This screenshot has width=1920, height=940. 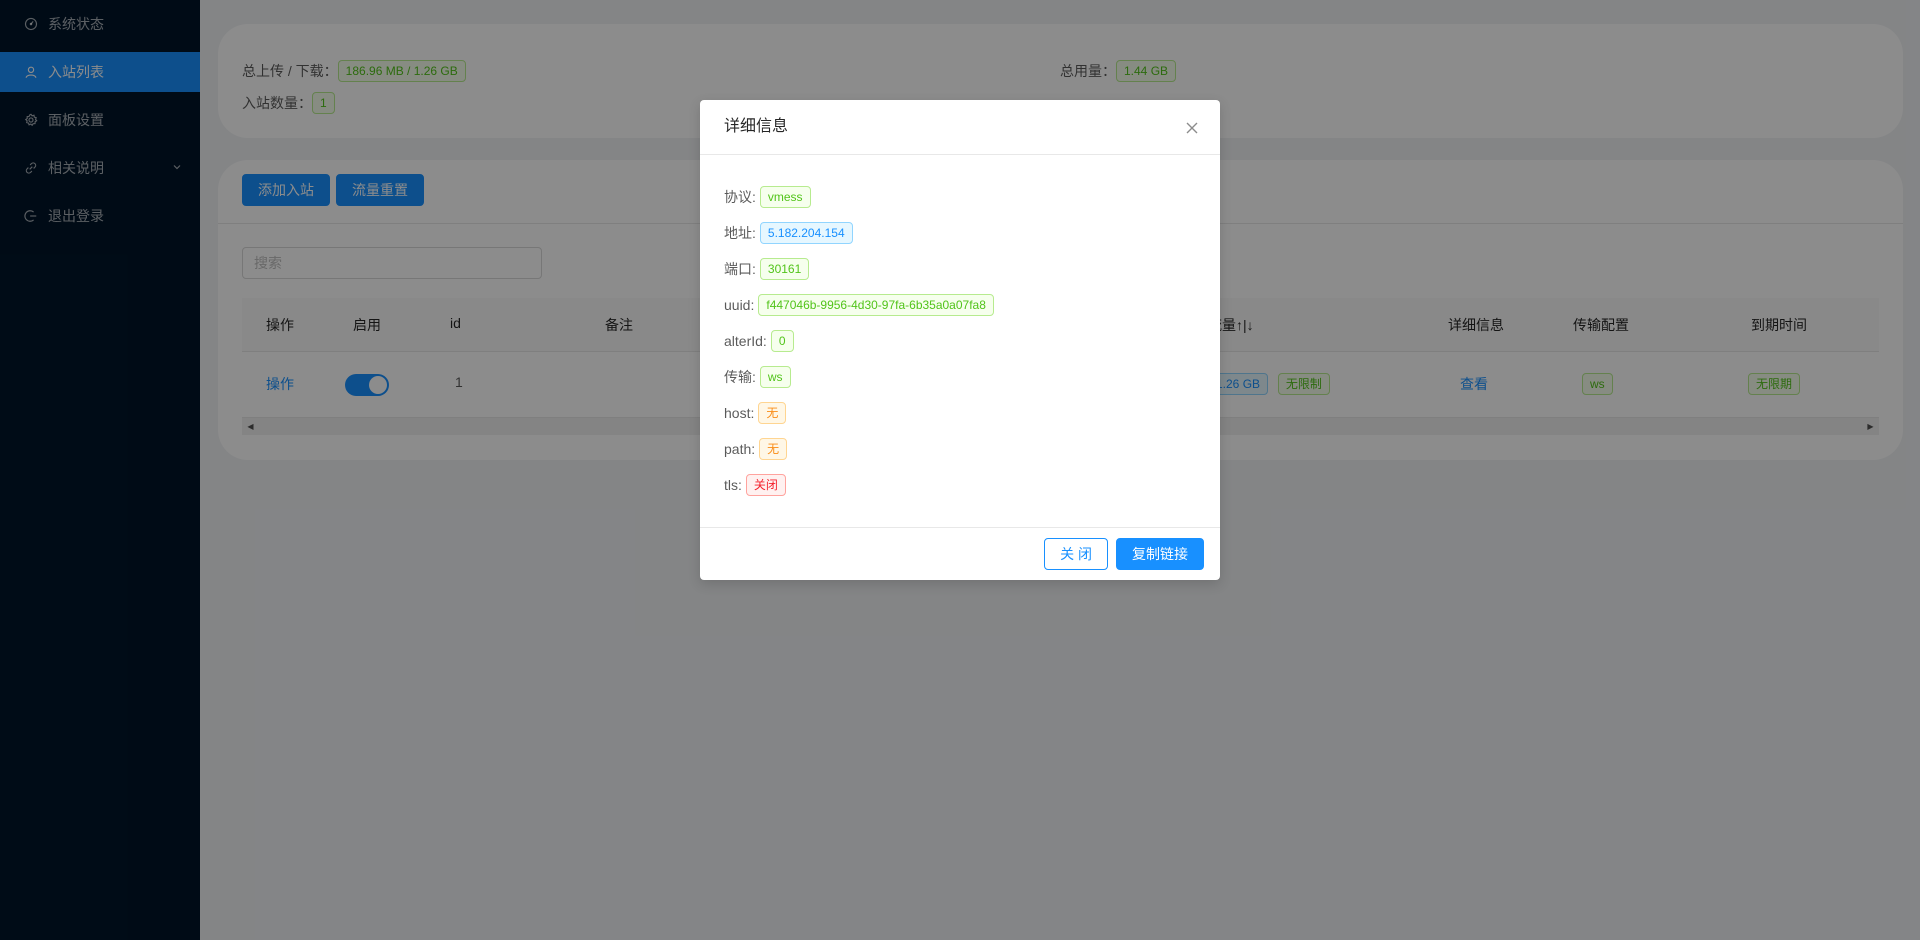 What do you see at coordinates (745, 341) in the screenshot?
I see `detail-label: alterId:` at bounding box center [745, 341].